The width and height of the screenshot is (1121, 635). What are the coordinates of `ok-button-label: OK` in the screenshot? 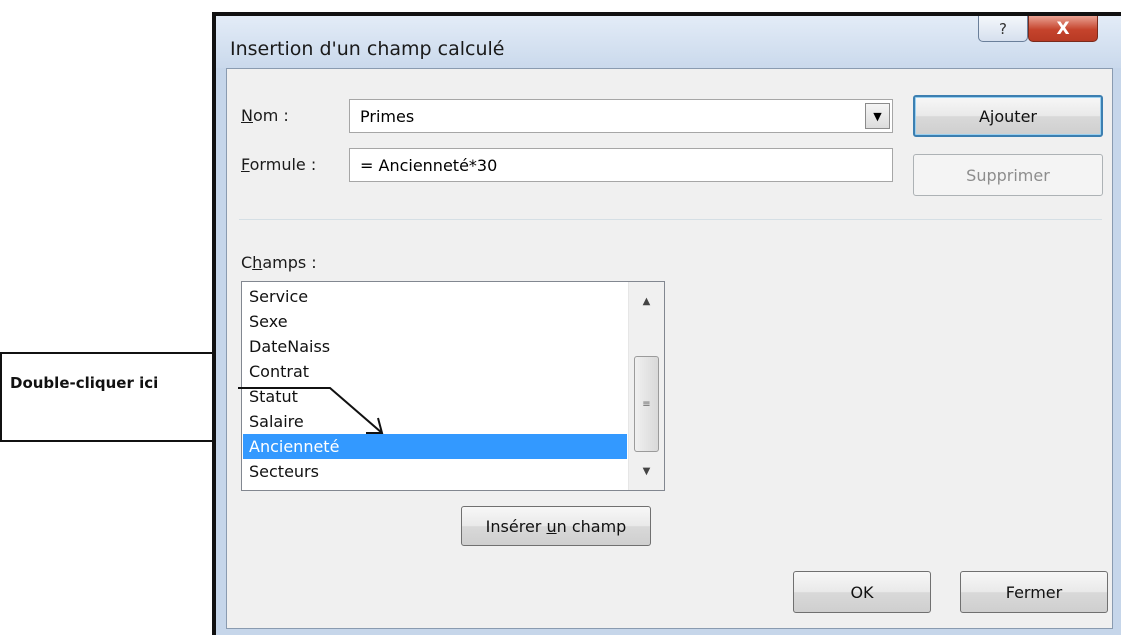 It's located at (862, 592).